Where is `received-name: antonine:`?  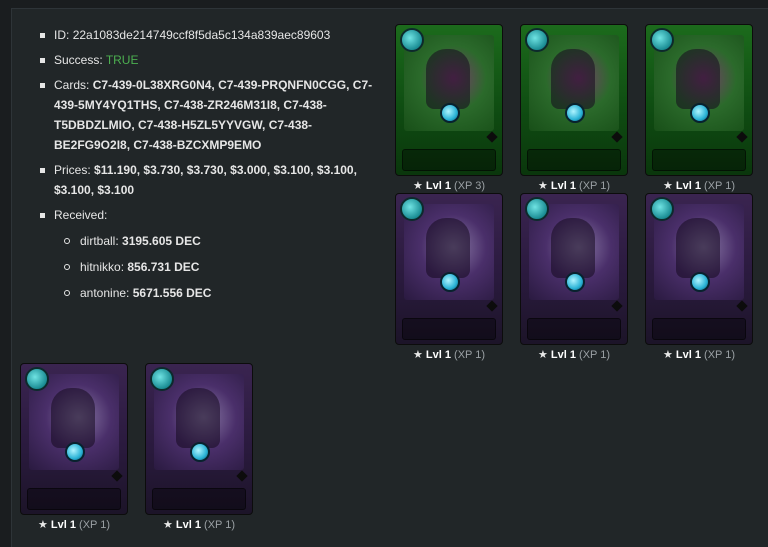 received-name: antonine: is located at coordinates (105, 293).